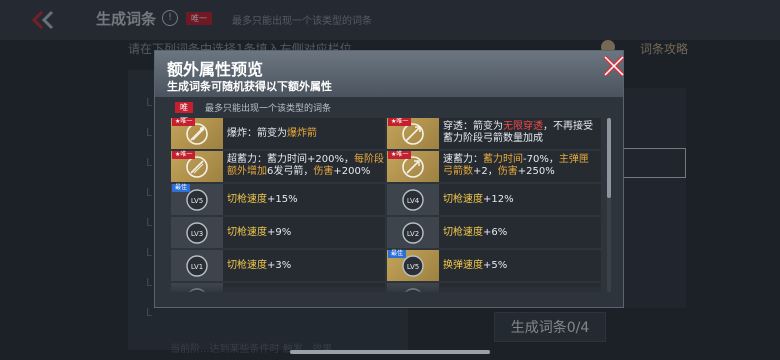 Image resolution: width=780 pixels, height=360 pixels. What do you see at coordinates (352, 171) in the screenshot?
I see `attribute-segment: +200%` at bounding box center [352, 171].